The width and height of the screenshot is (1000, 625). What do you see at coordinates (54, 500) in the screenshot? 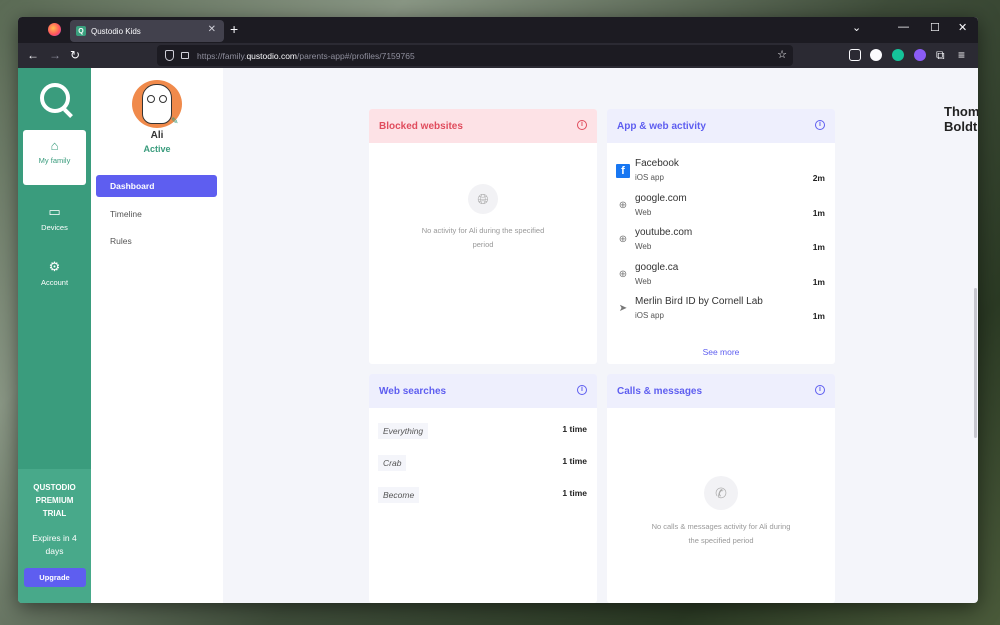
I see `premium-title: QUSTODIO PREMIUM TRIAL` at bounding box center [54, 500].